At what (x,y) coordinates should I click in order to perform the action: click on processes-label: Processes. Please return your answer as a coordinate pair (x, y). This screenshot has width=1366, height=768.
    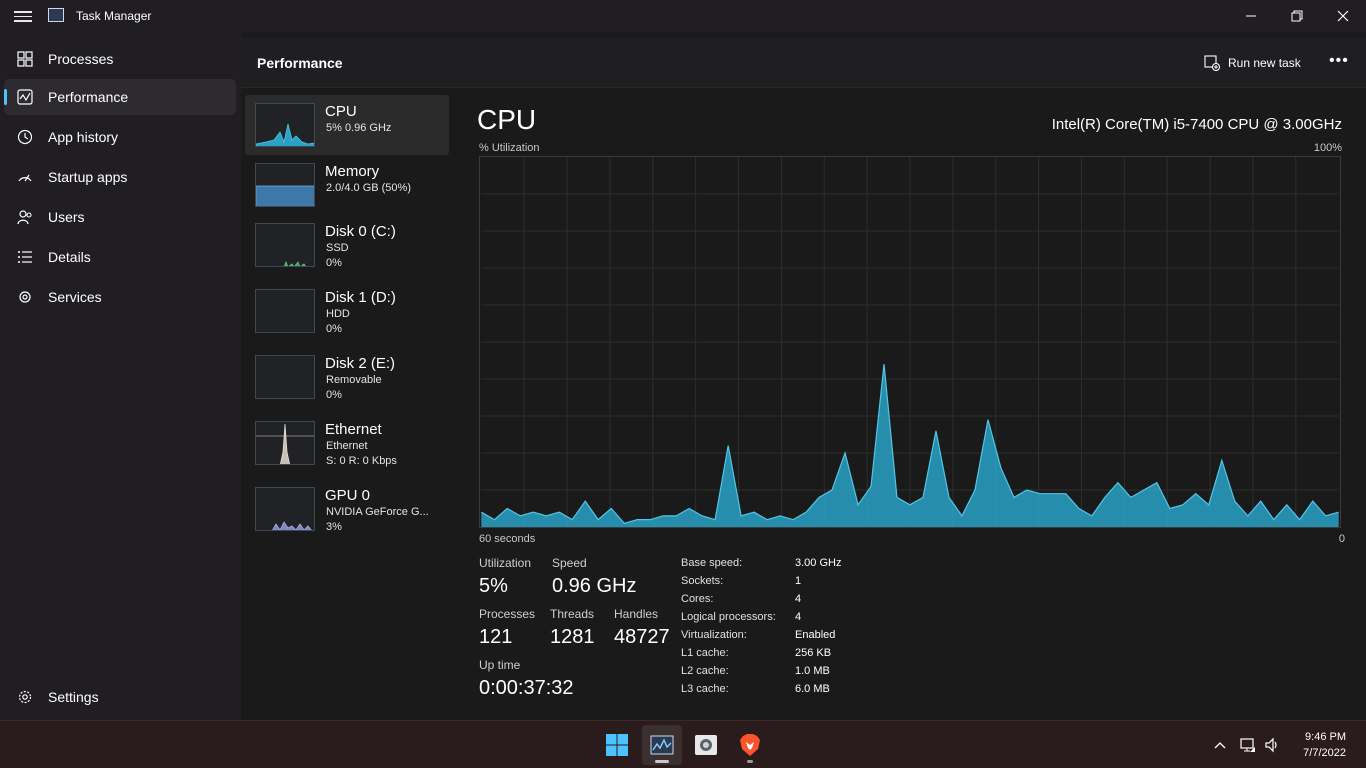
    Looking at the image, I should click on (507, 614).